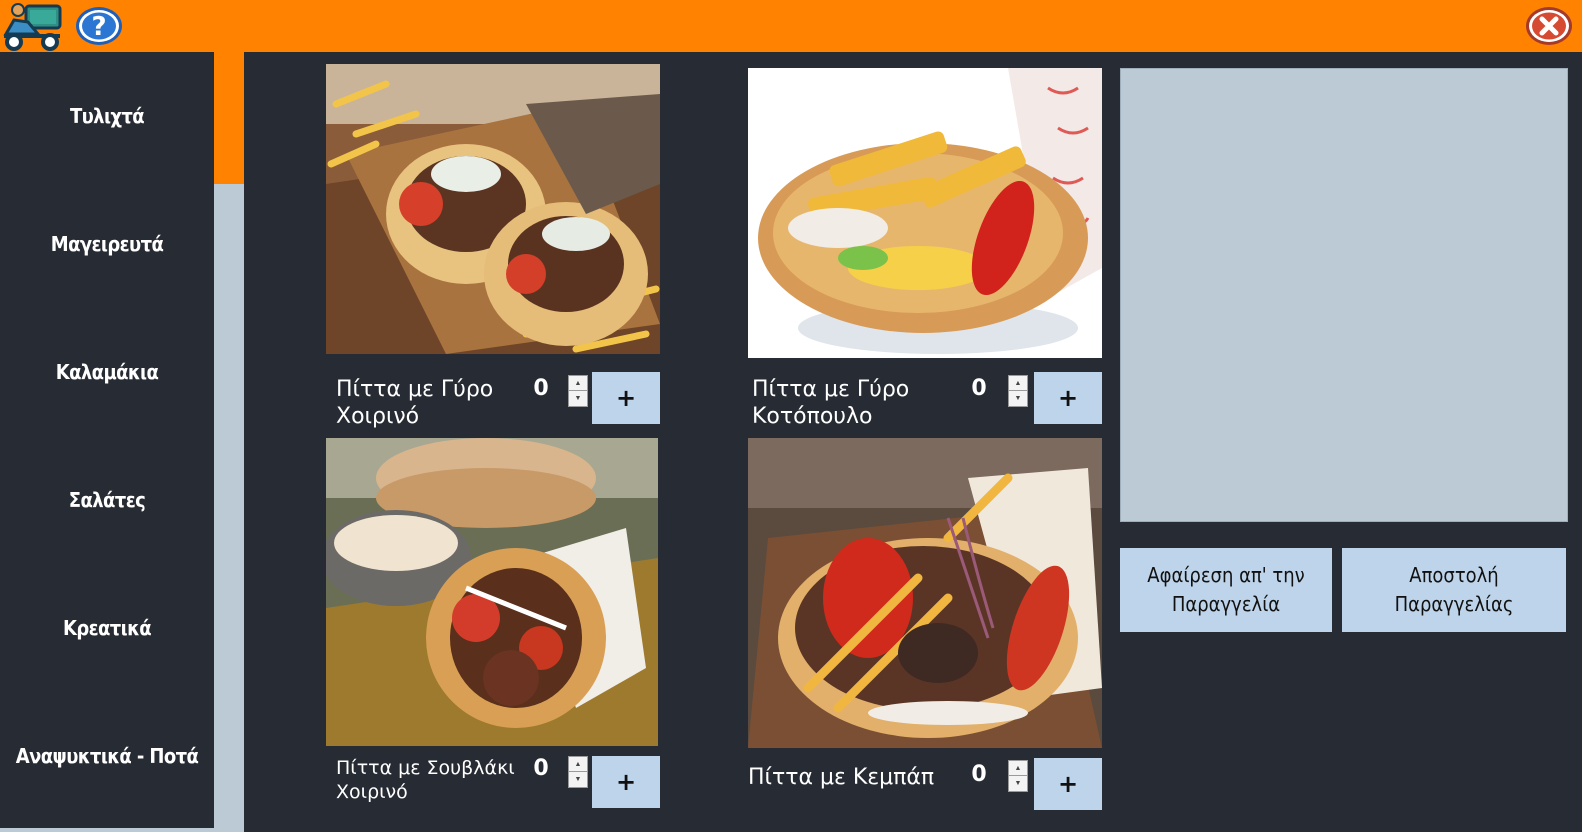  What do you see at coordinates (229, 118) in the screenshot?
I see `selected-category-indicator` at bounding box center [229, 118].